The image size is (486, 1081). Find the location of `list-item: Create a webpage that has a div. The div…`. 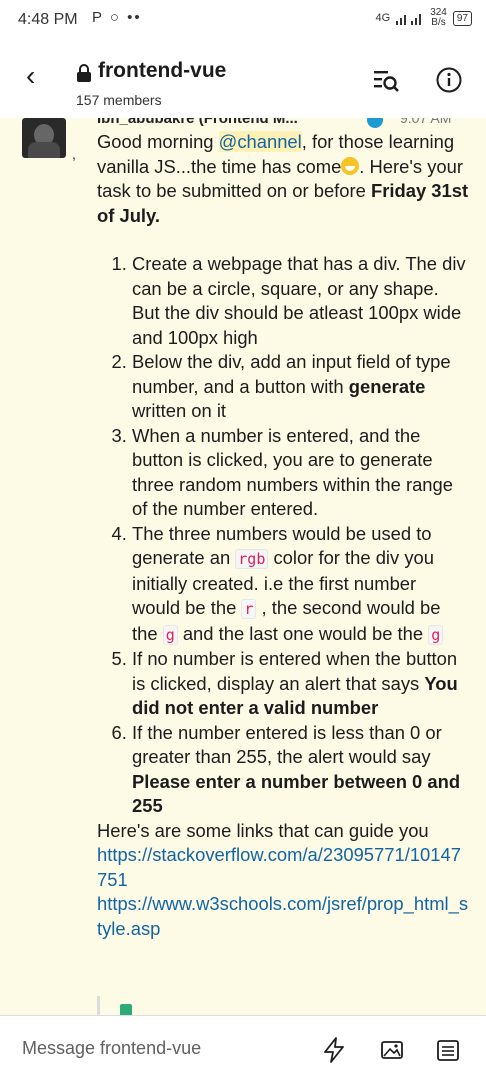

list-item: Create a webpage that has a div. The div… is located at coordinates (300, 301).